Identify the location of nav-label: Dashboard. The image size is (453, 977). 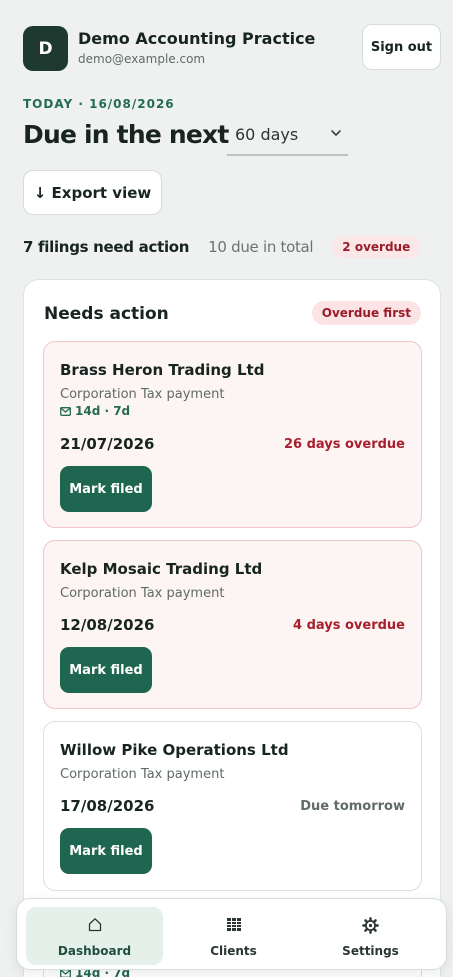
(94, 951).